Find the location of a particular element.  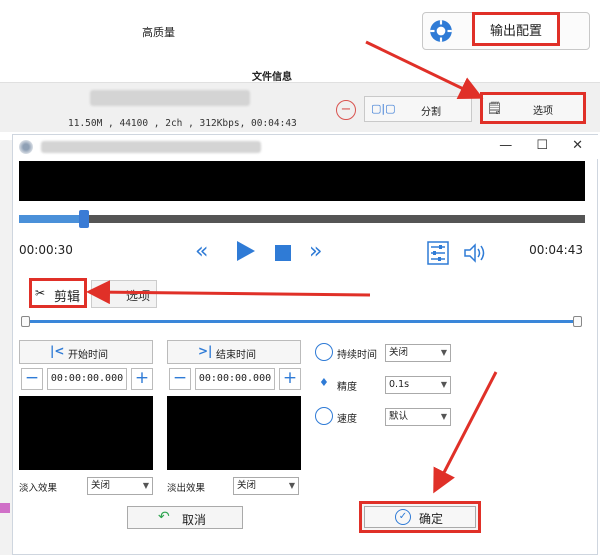

start-frame-preview is located at coordinates (86, 433).